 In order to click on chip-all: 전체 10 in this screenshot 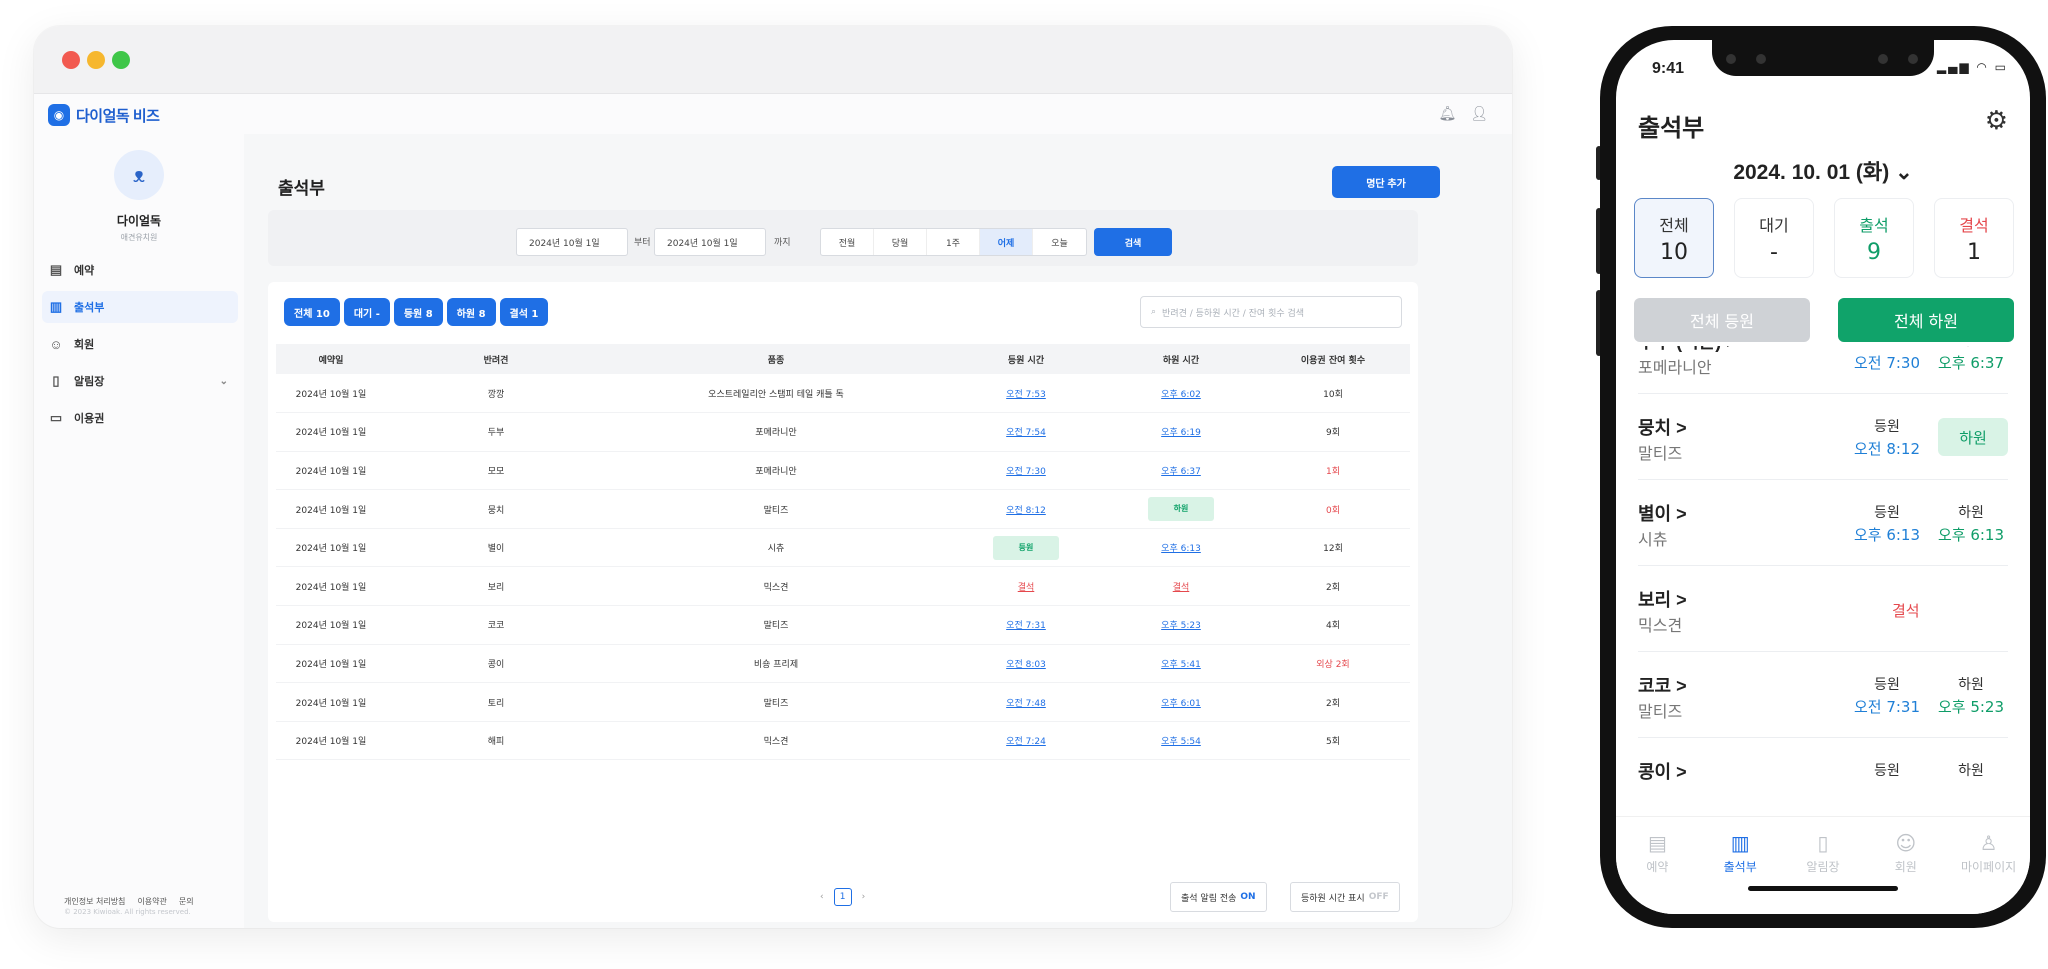, I will do `click(312, 312)`.